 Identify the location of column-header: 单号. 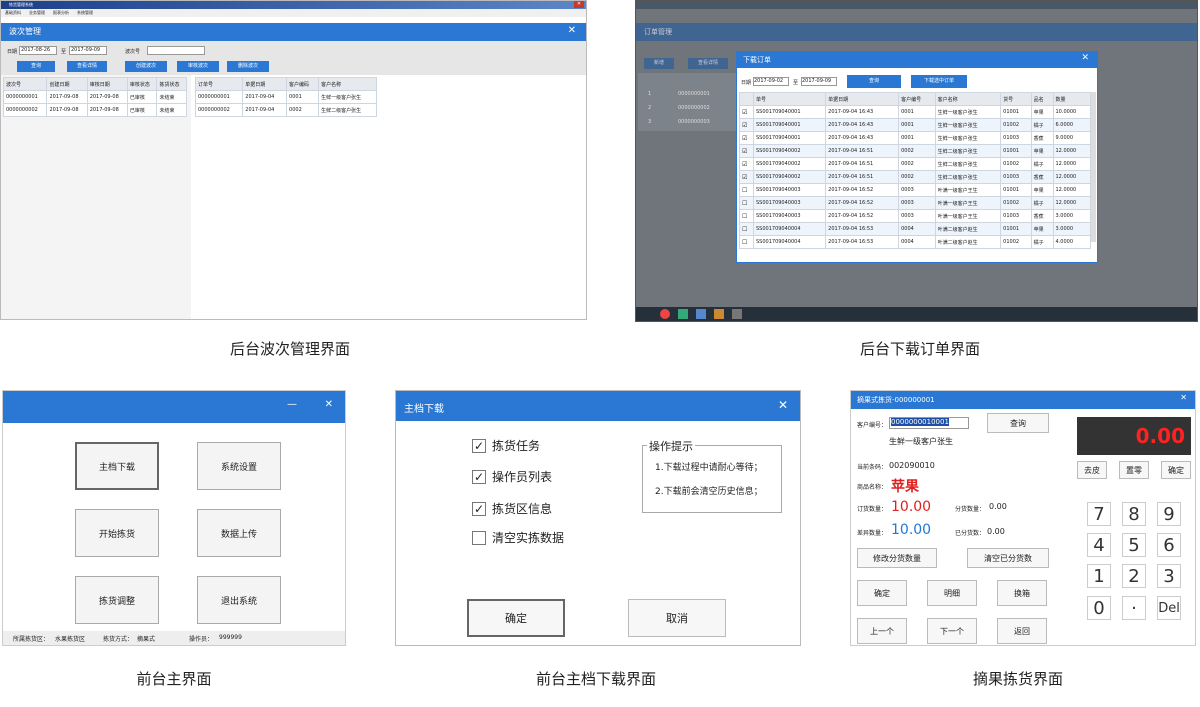
(789, 99).